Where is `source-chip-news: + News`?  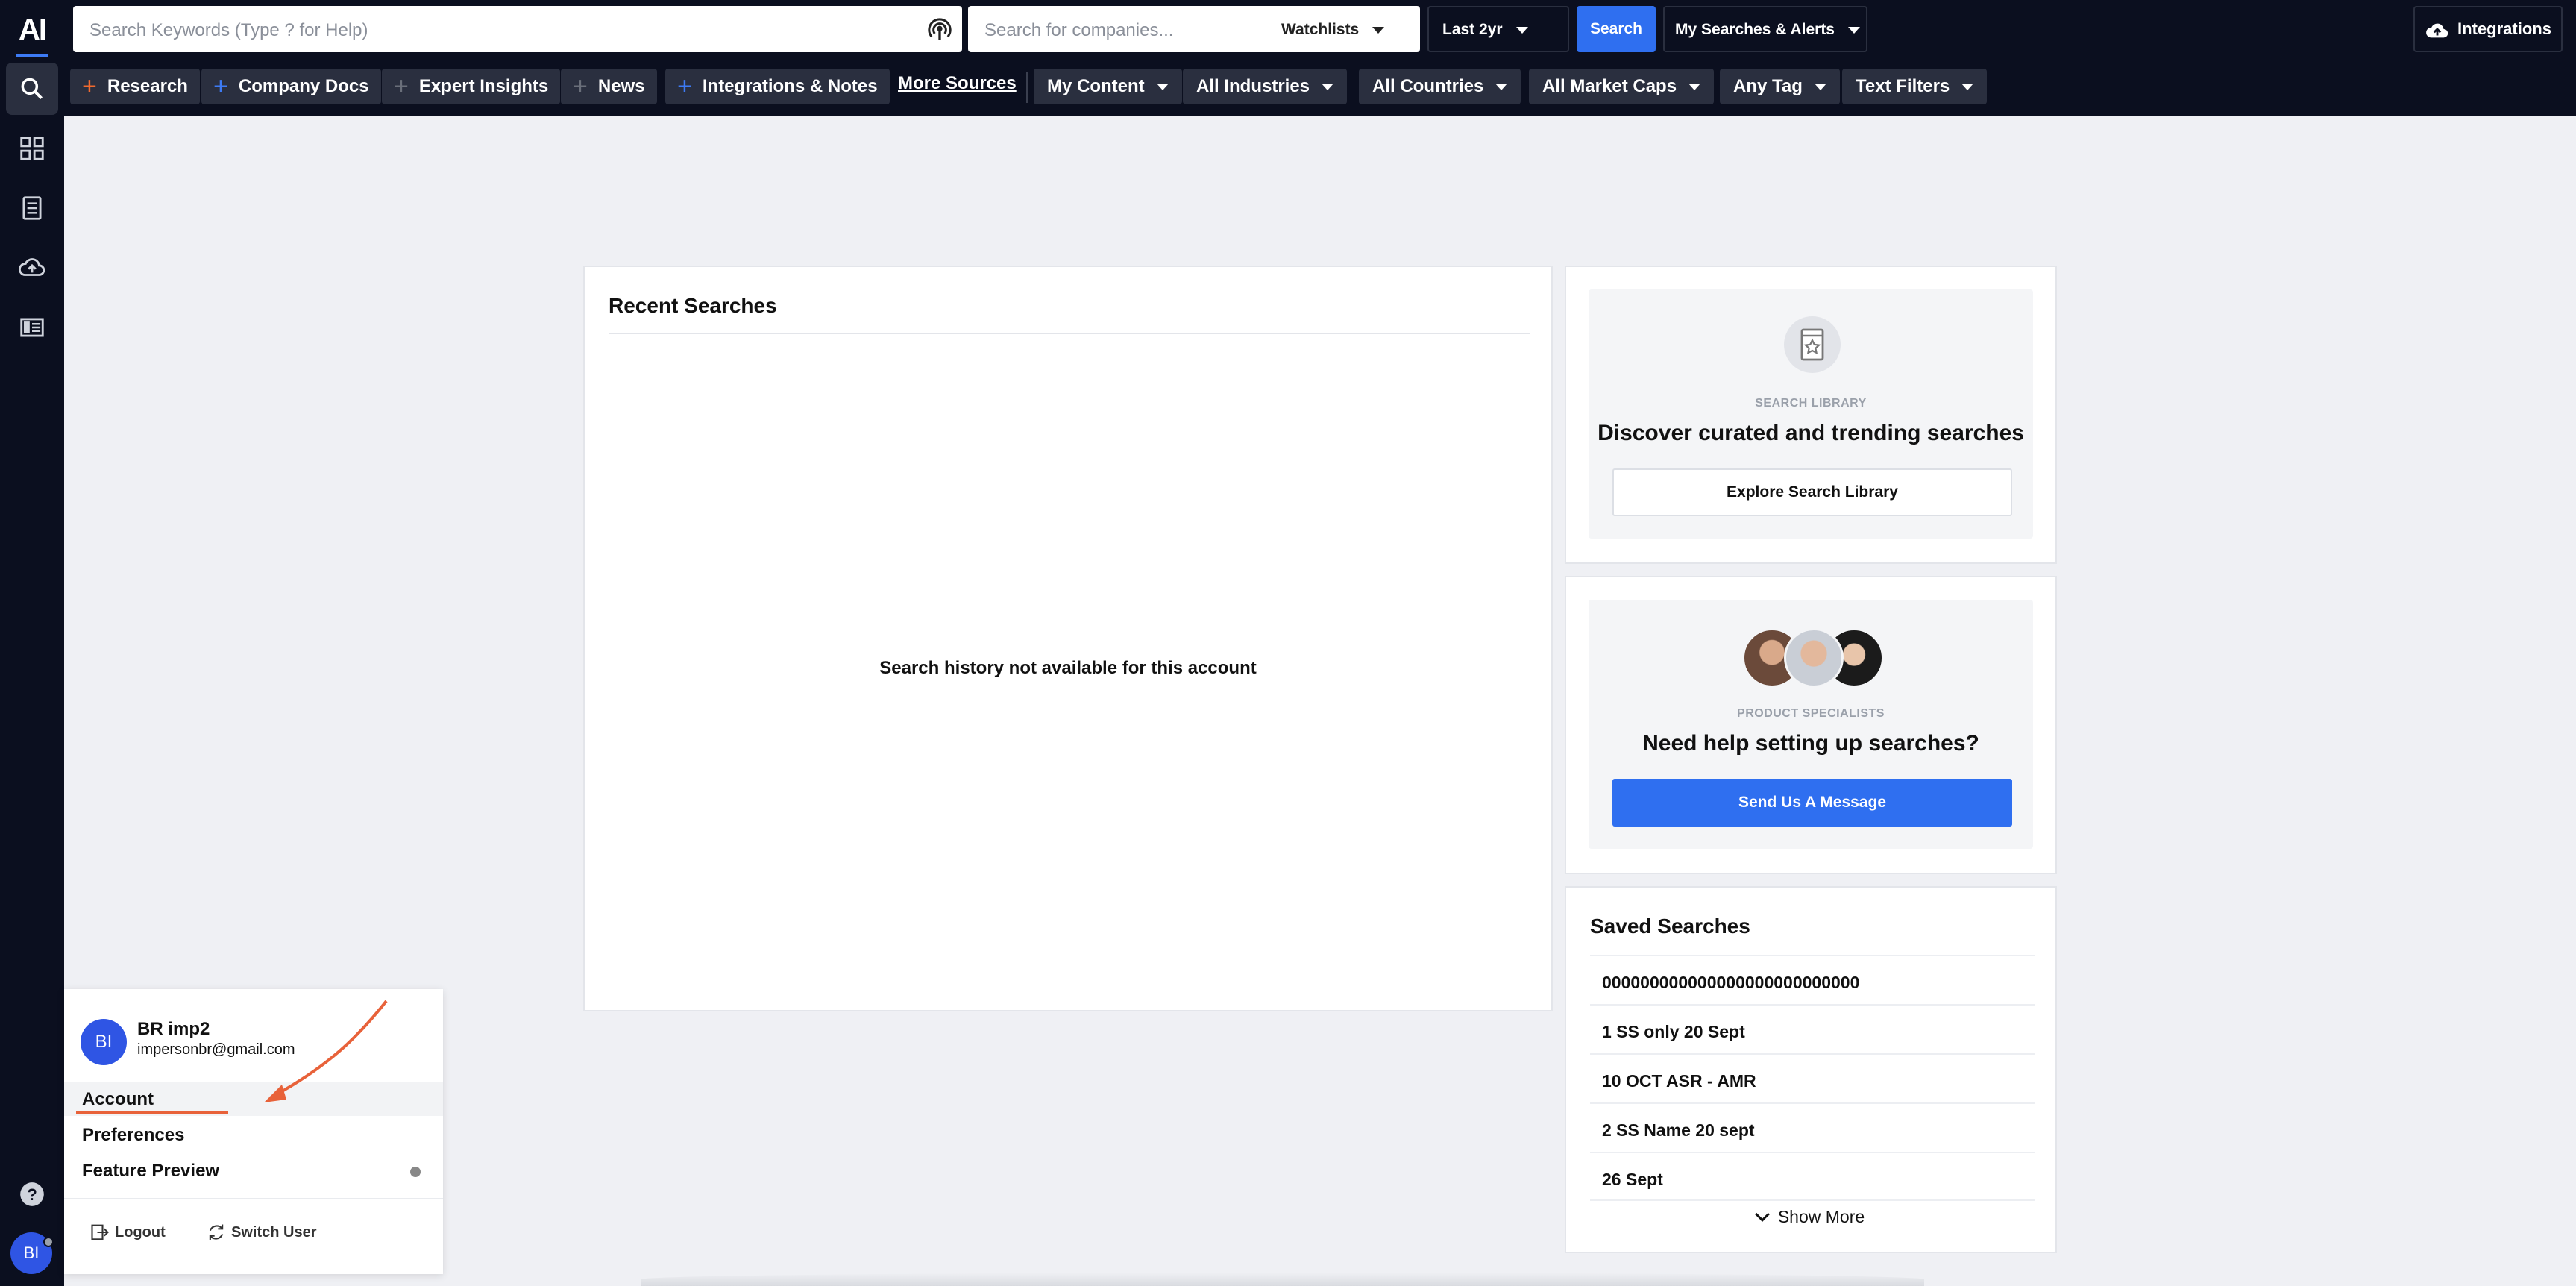
source-chip-news: + News is located at coordinates (609, 86).